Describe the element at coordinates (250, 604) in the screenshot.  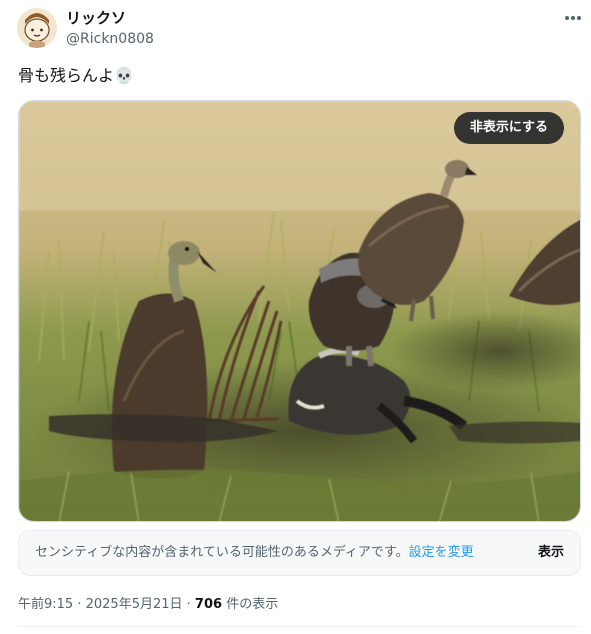
I see `views-label: 件の表示` at that location.